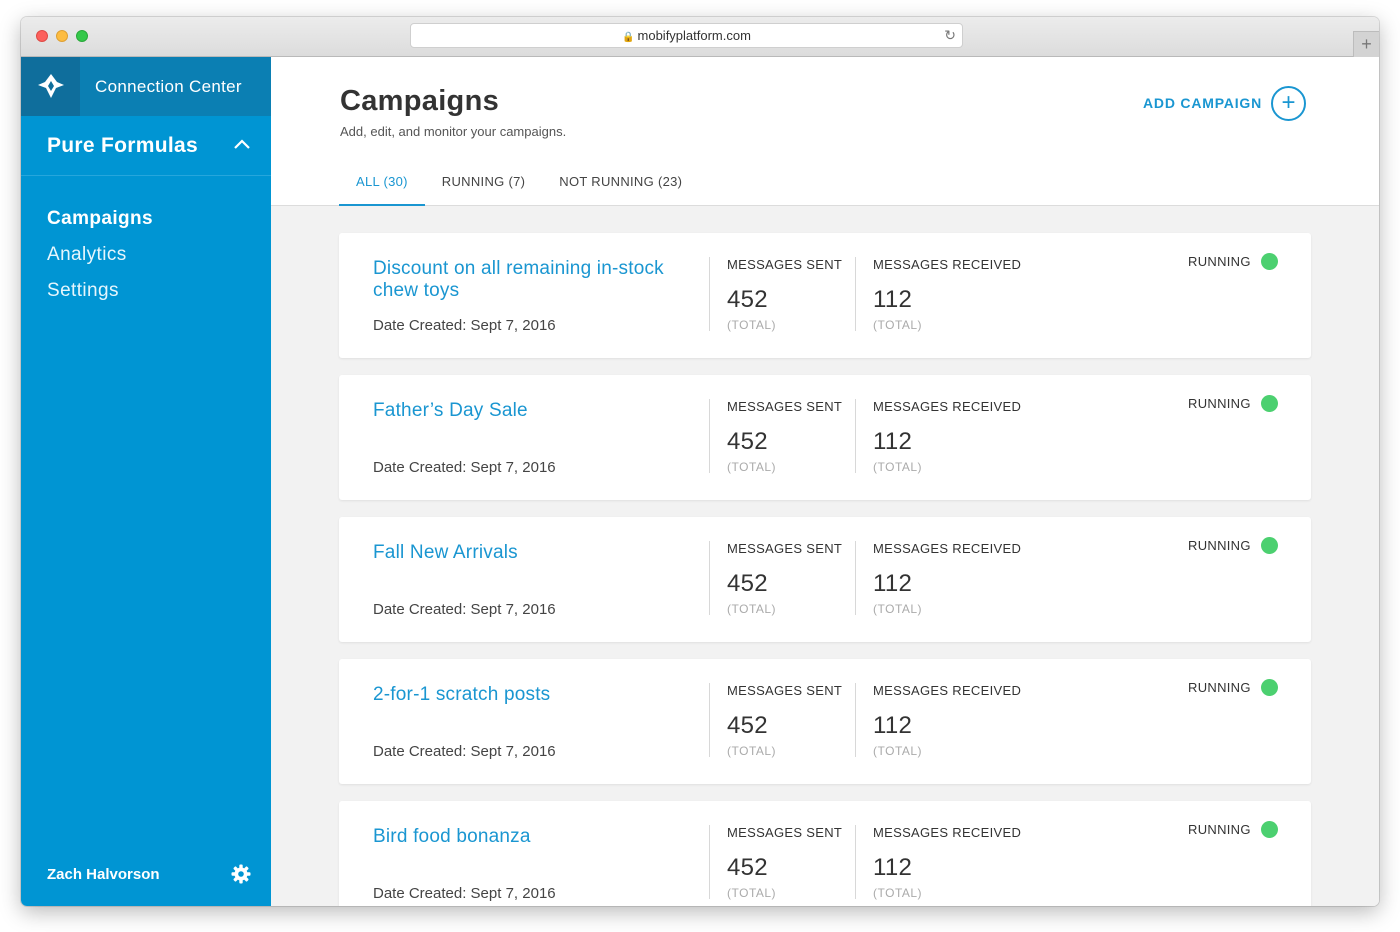  I want to click on sidebar-item-analytics: Analytics, so click(100, 261).